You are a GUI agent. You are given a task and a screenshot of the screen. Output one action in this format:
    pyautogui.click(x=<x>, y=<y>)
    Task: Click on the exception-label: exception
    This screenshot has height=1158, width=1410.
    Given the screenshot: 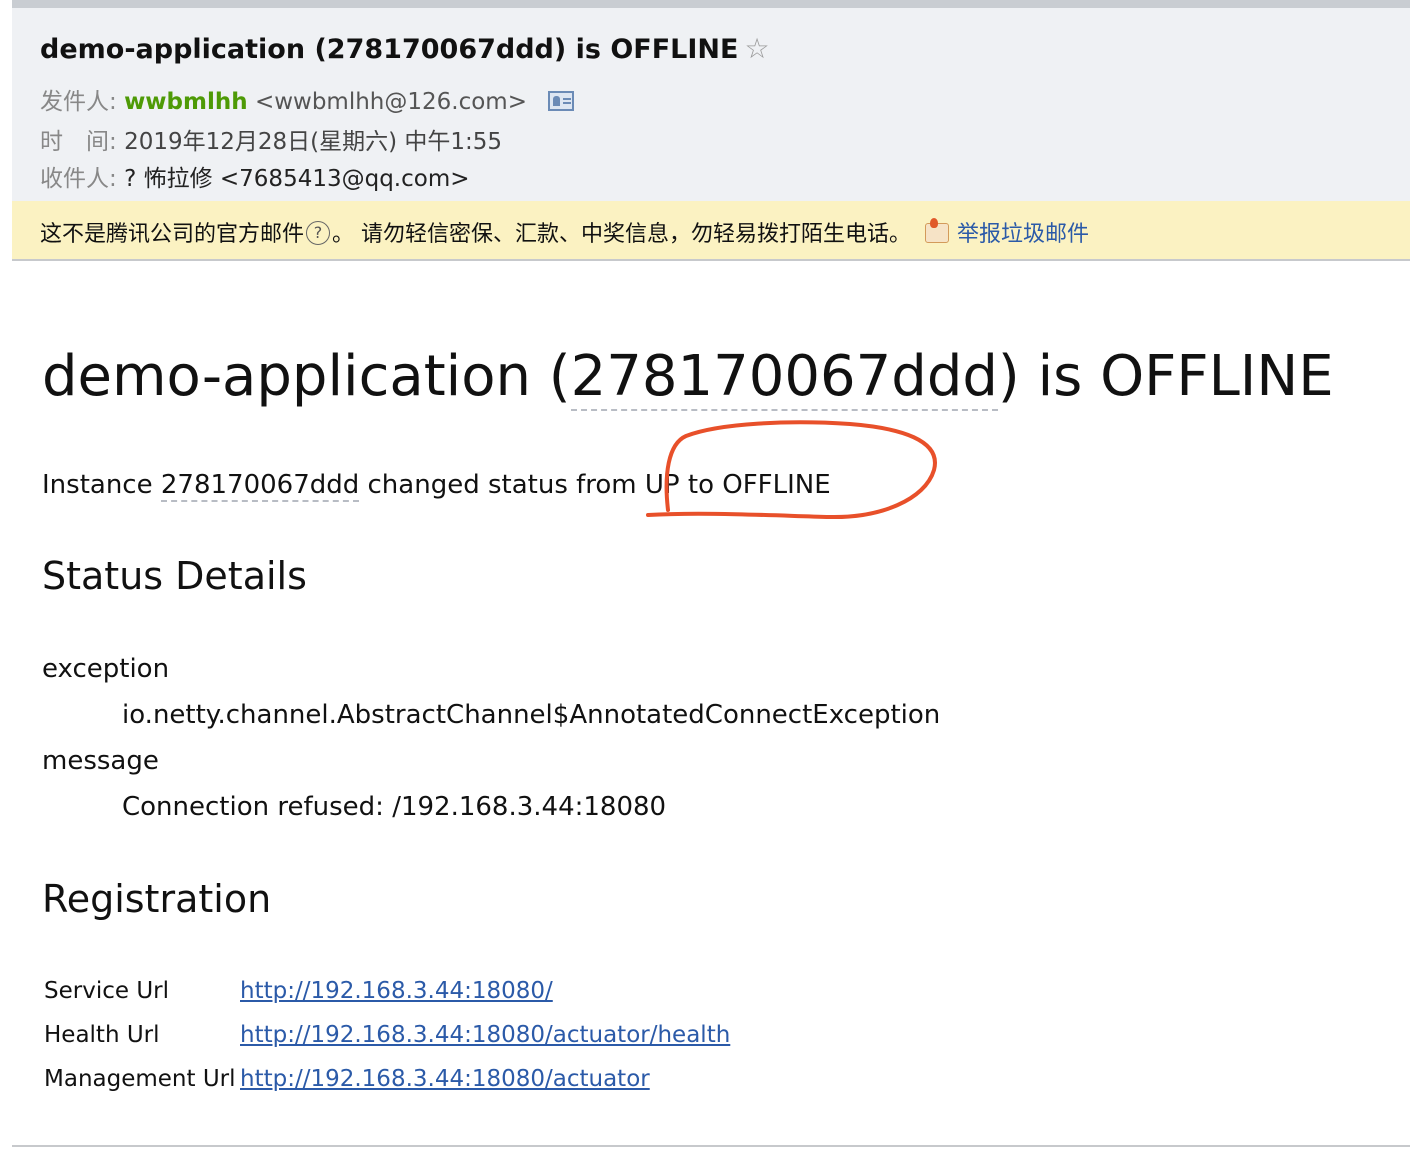 What is the action you would take?
    pyautogui.click(x=106, y=669)
    